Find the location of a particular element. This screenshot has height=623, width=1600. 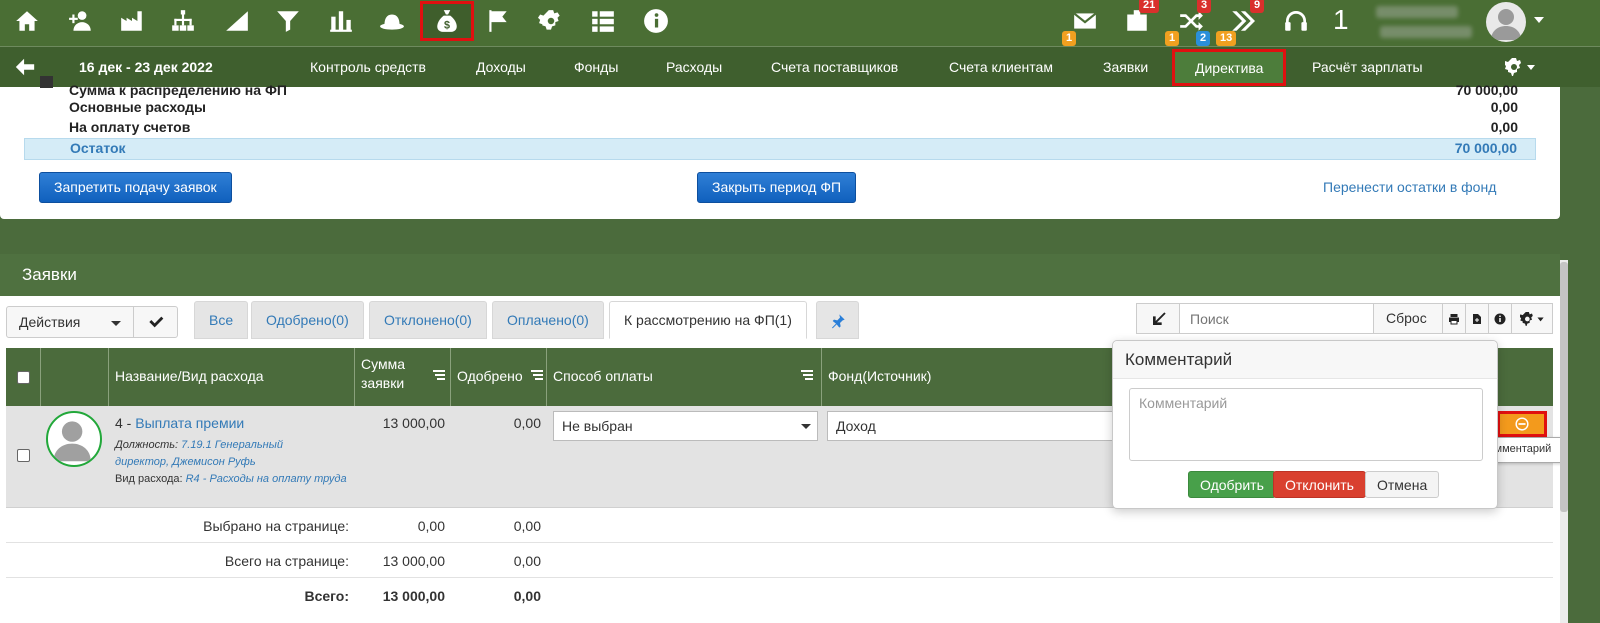

info-button is located at coordinates (1500, 318).